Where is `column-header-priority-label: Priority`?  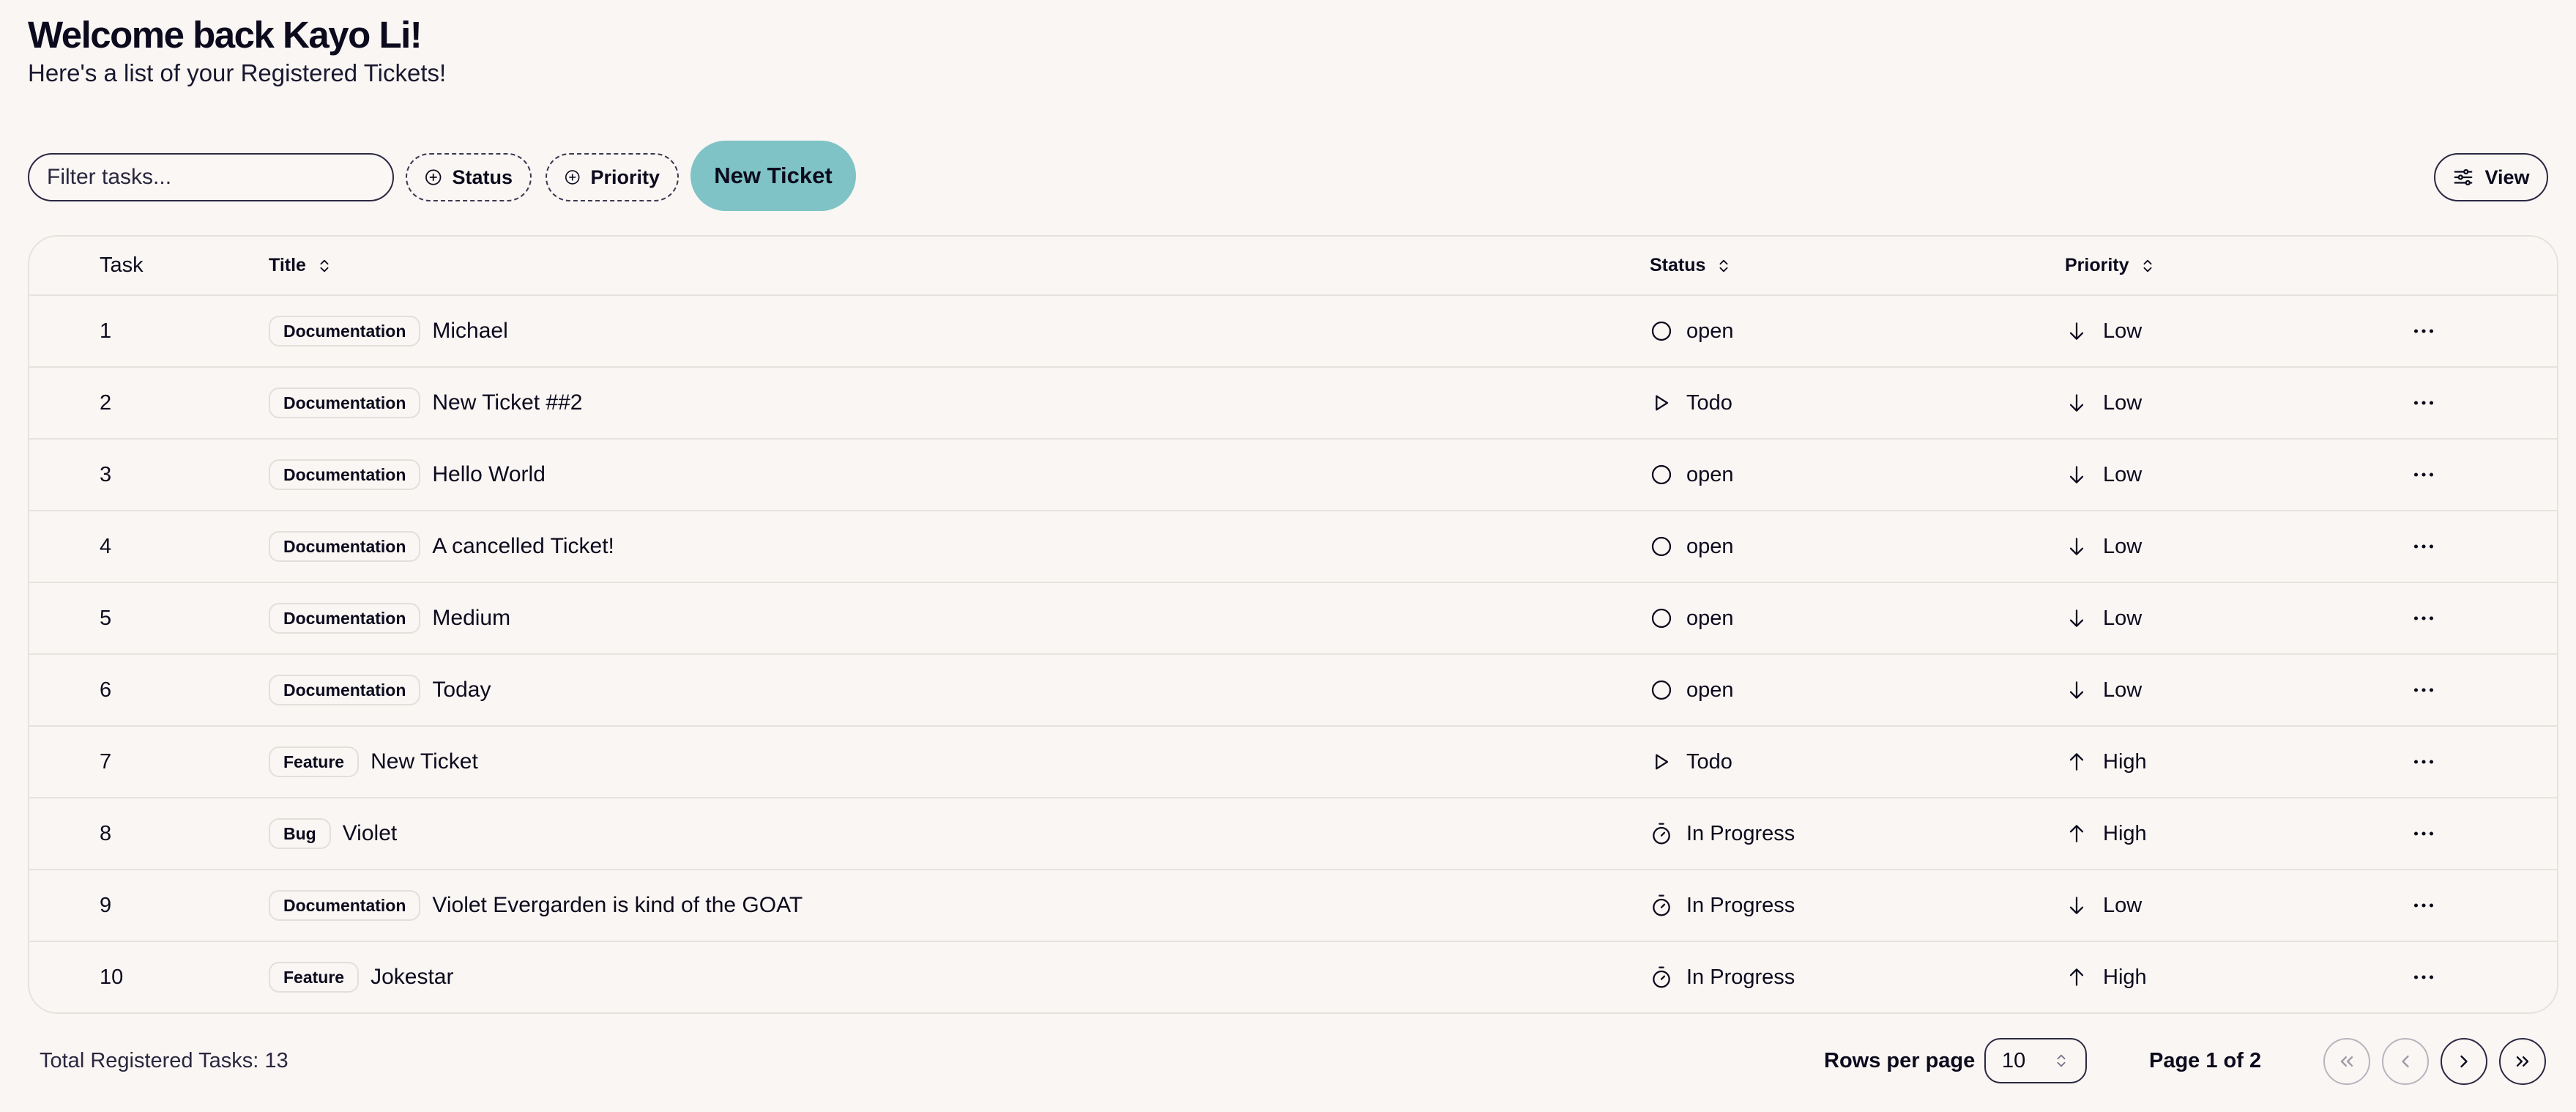
column-header-priority-label: Priority is located at coordinates (2097, 265).